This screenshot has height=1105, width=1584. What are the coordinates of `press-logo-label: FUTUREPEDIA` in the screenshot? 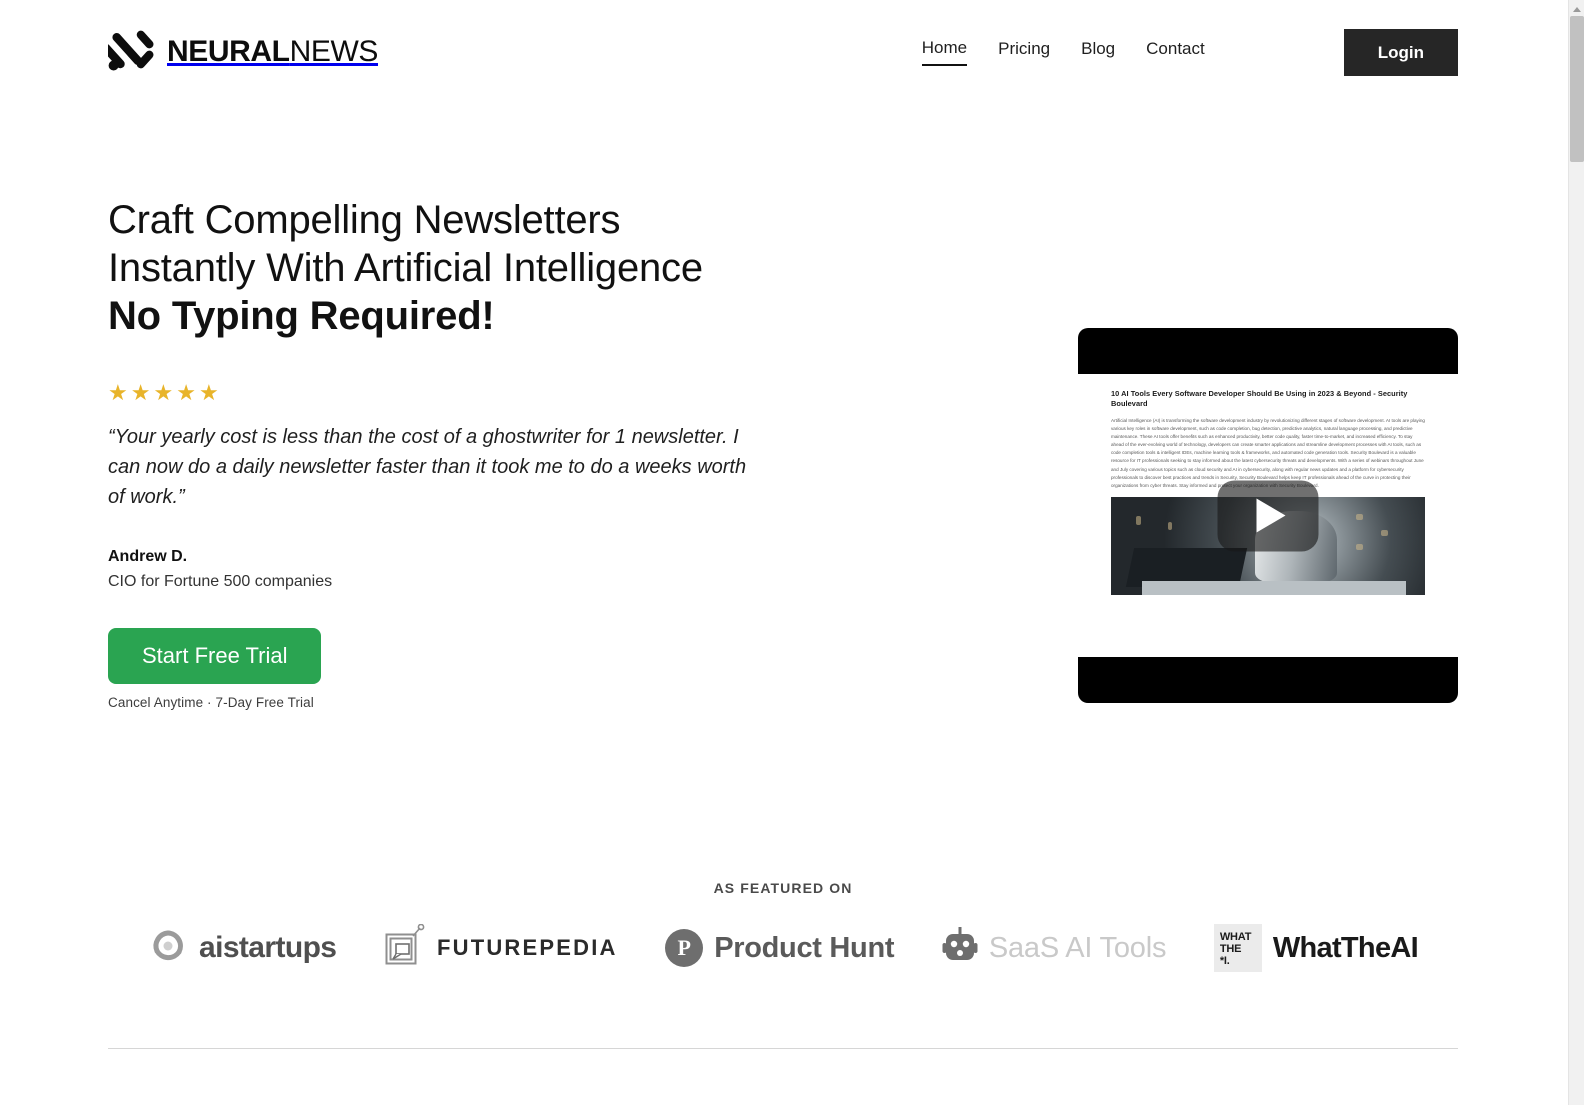 It's located at (527, 948).